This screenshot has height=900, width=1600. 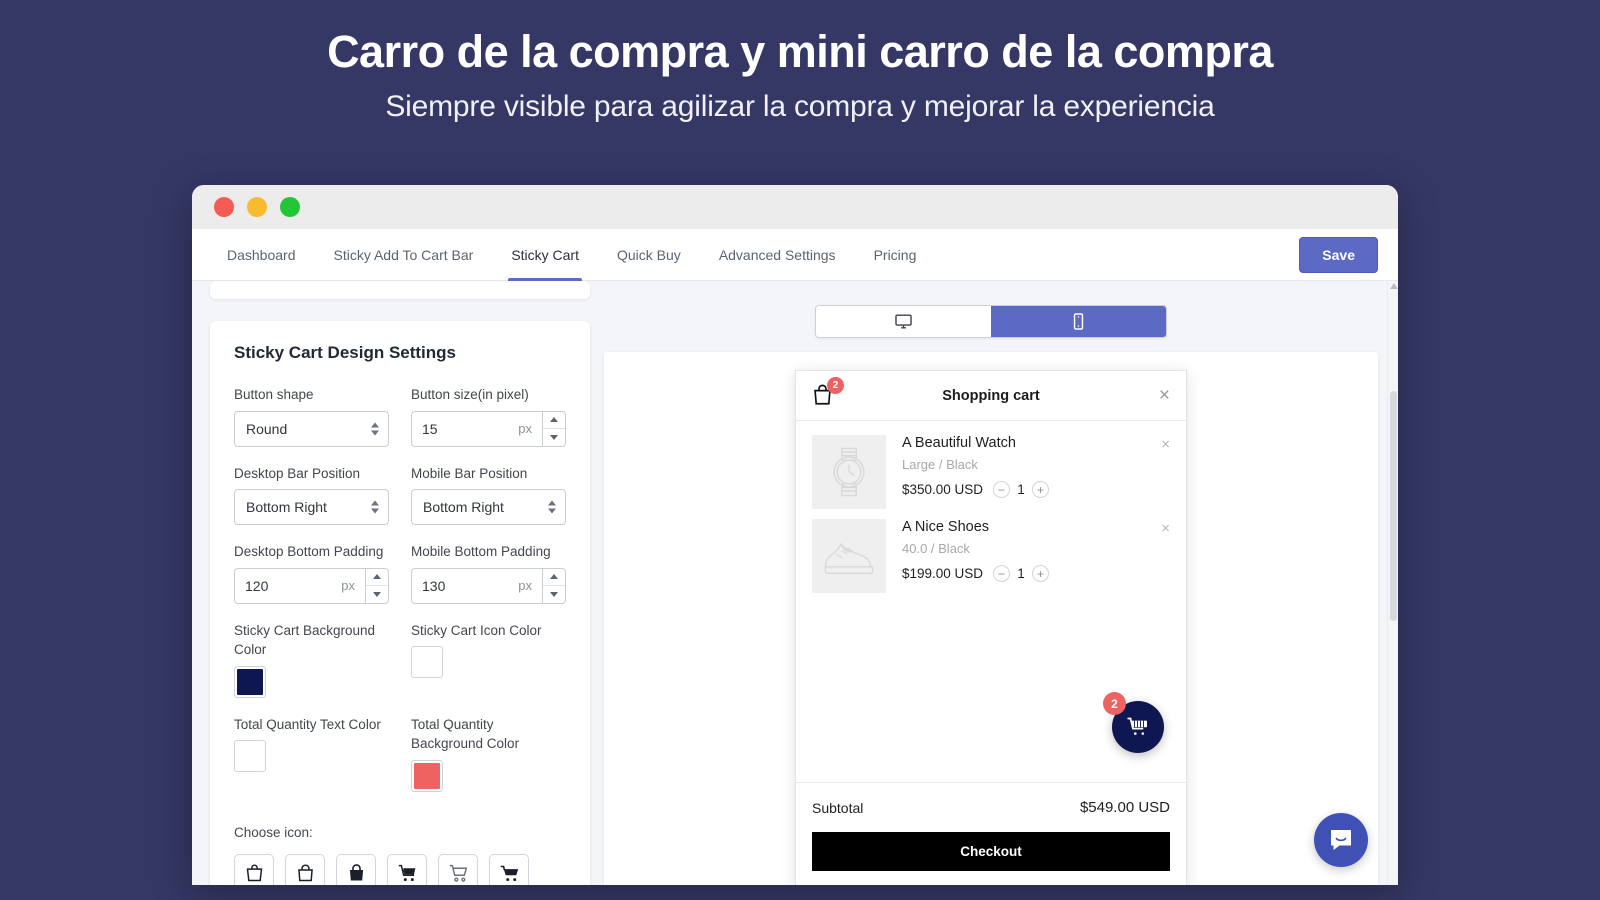 I want to click on save-button: Save, so click(x=1338, y=254).